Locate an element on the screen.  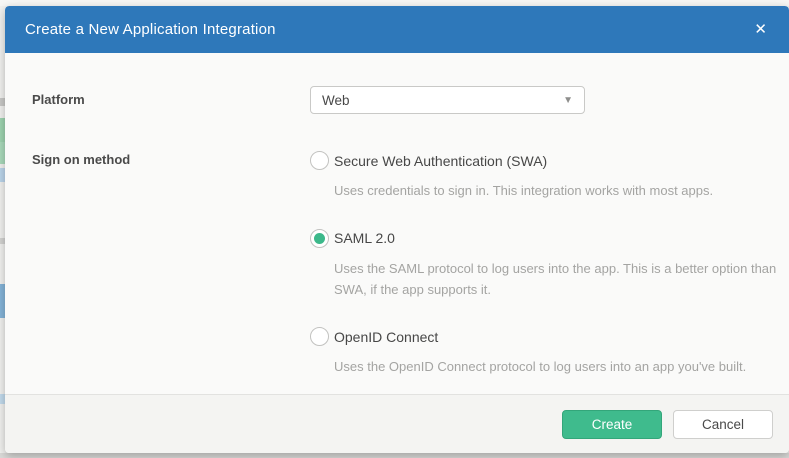
platform-label-col: Platform is located at coordinates (157, 100).